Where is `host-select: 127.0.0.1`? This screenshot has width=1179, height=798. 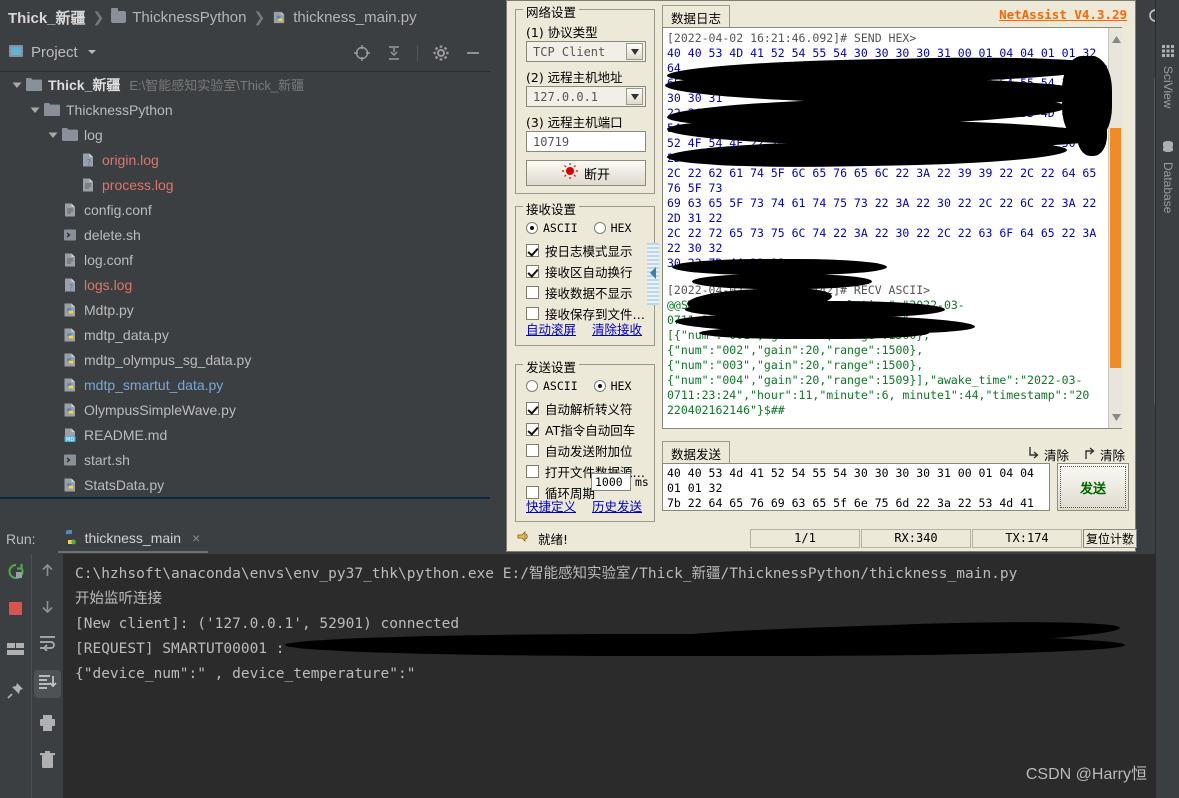 host-select: 127.0.0.1 is located at coordinates (586, 96).